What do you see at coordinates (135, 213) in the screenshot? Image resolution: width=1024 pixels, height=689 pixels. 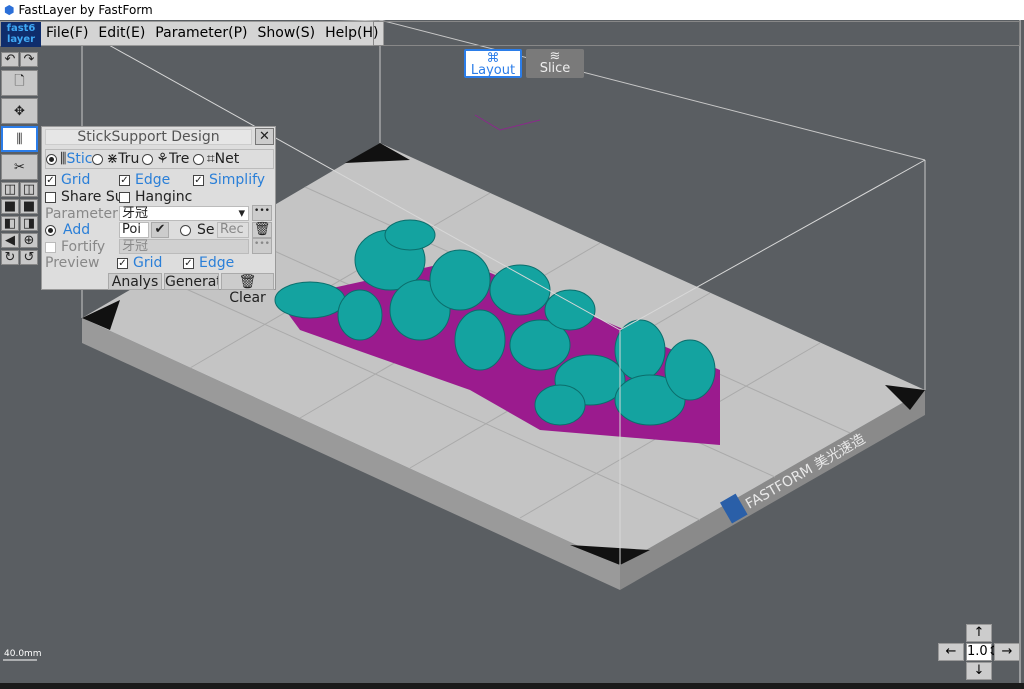 I see `parameter-value: 牙冠` at bounding box center [135, 213].